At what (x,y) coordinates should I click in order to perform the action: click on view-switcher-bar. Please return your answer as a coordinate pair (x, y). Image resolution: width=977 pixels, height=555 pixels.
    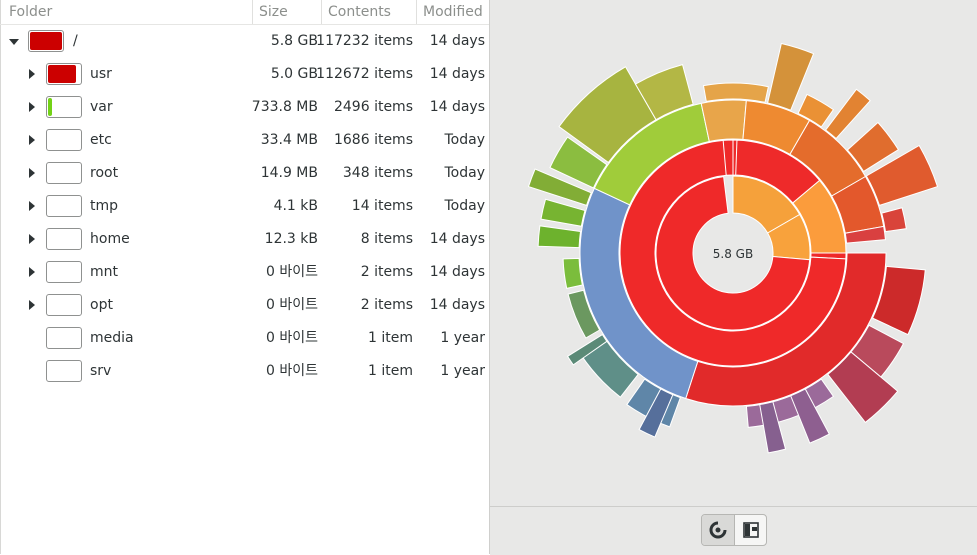
    Looking at the image, I should click on (733, 530).